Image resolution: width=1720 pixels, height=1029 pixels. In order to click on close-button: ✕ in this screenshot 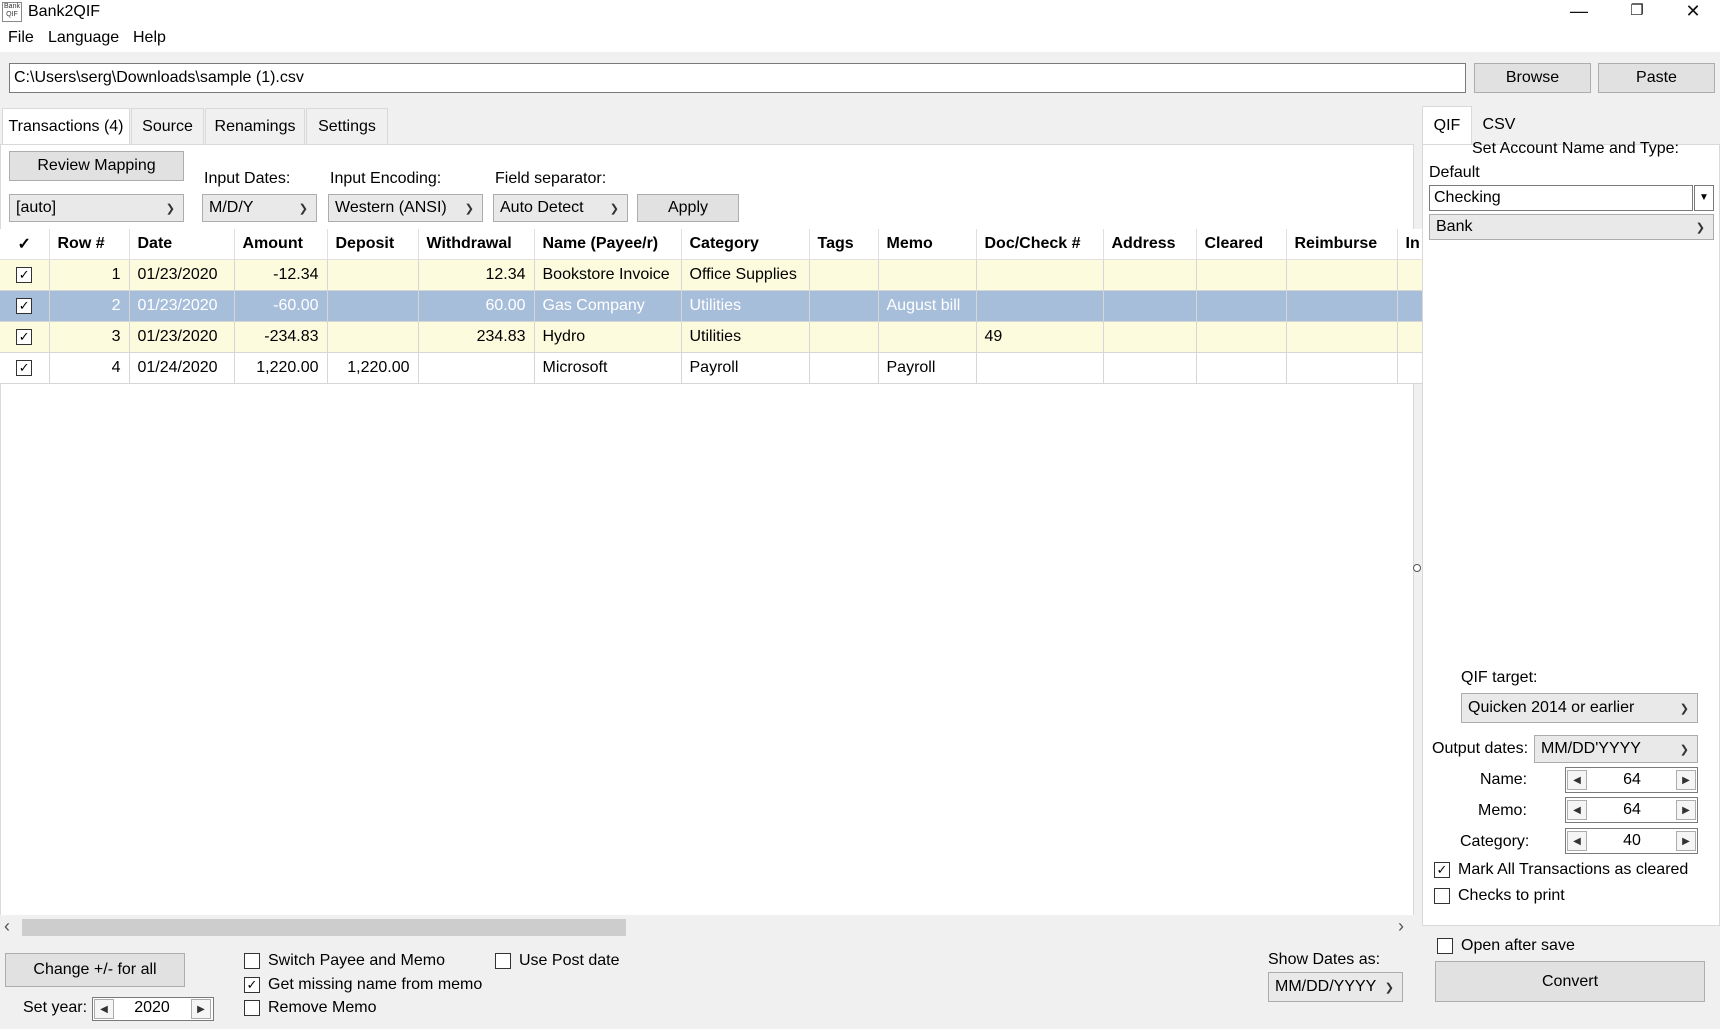, I will do `click(1692, 12)`.